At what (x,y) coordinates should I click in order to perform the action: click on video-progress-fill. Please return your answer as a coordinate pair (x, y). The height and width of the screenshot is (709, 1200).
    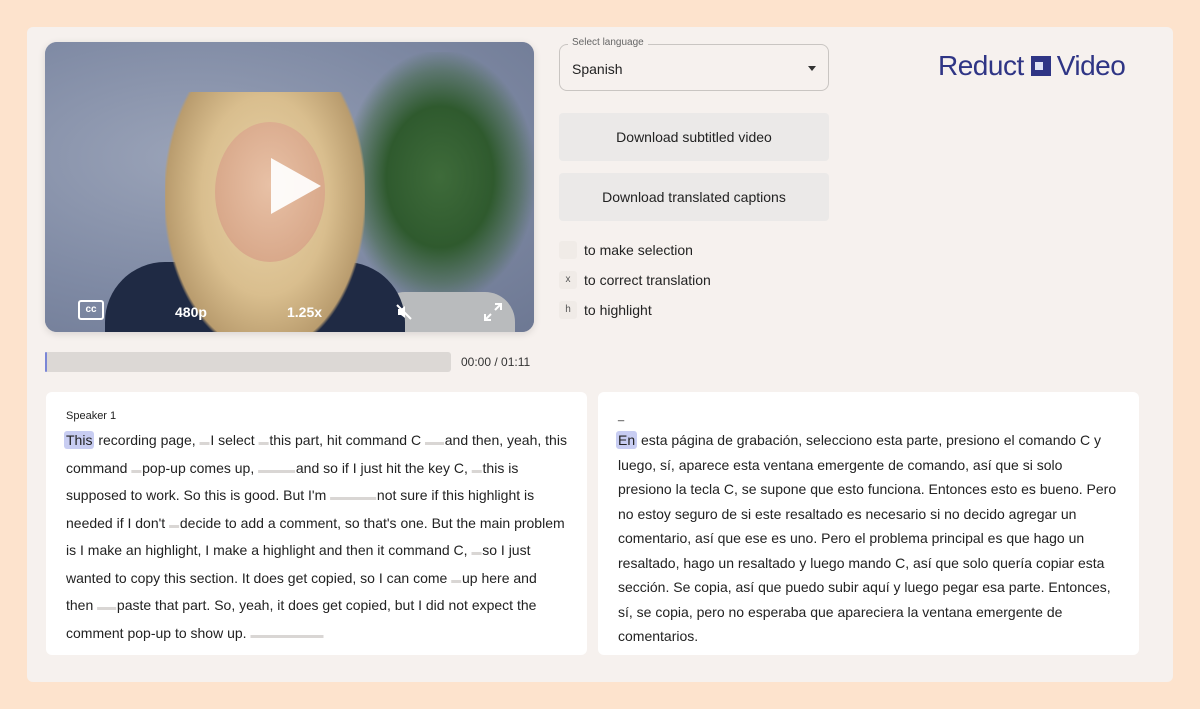
    Looking at the image, I should click on (46, 362).